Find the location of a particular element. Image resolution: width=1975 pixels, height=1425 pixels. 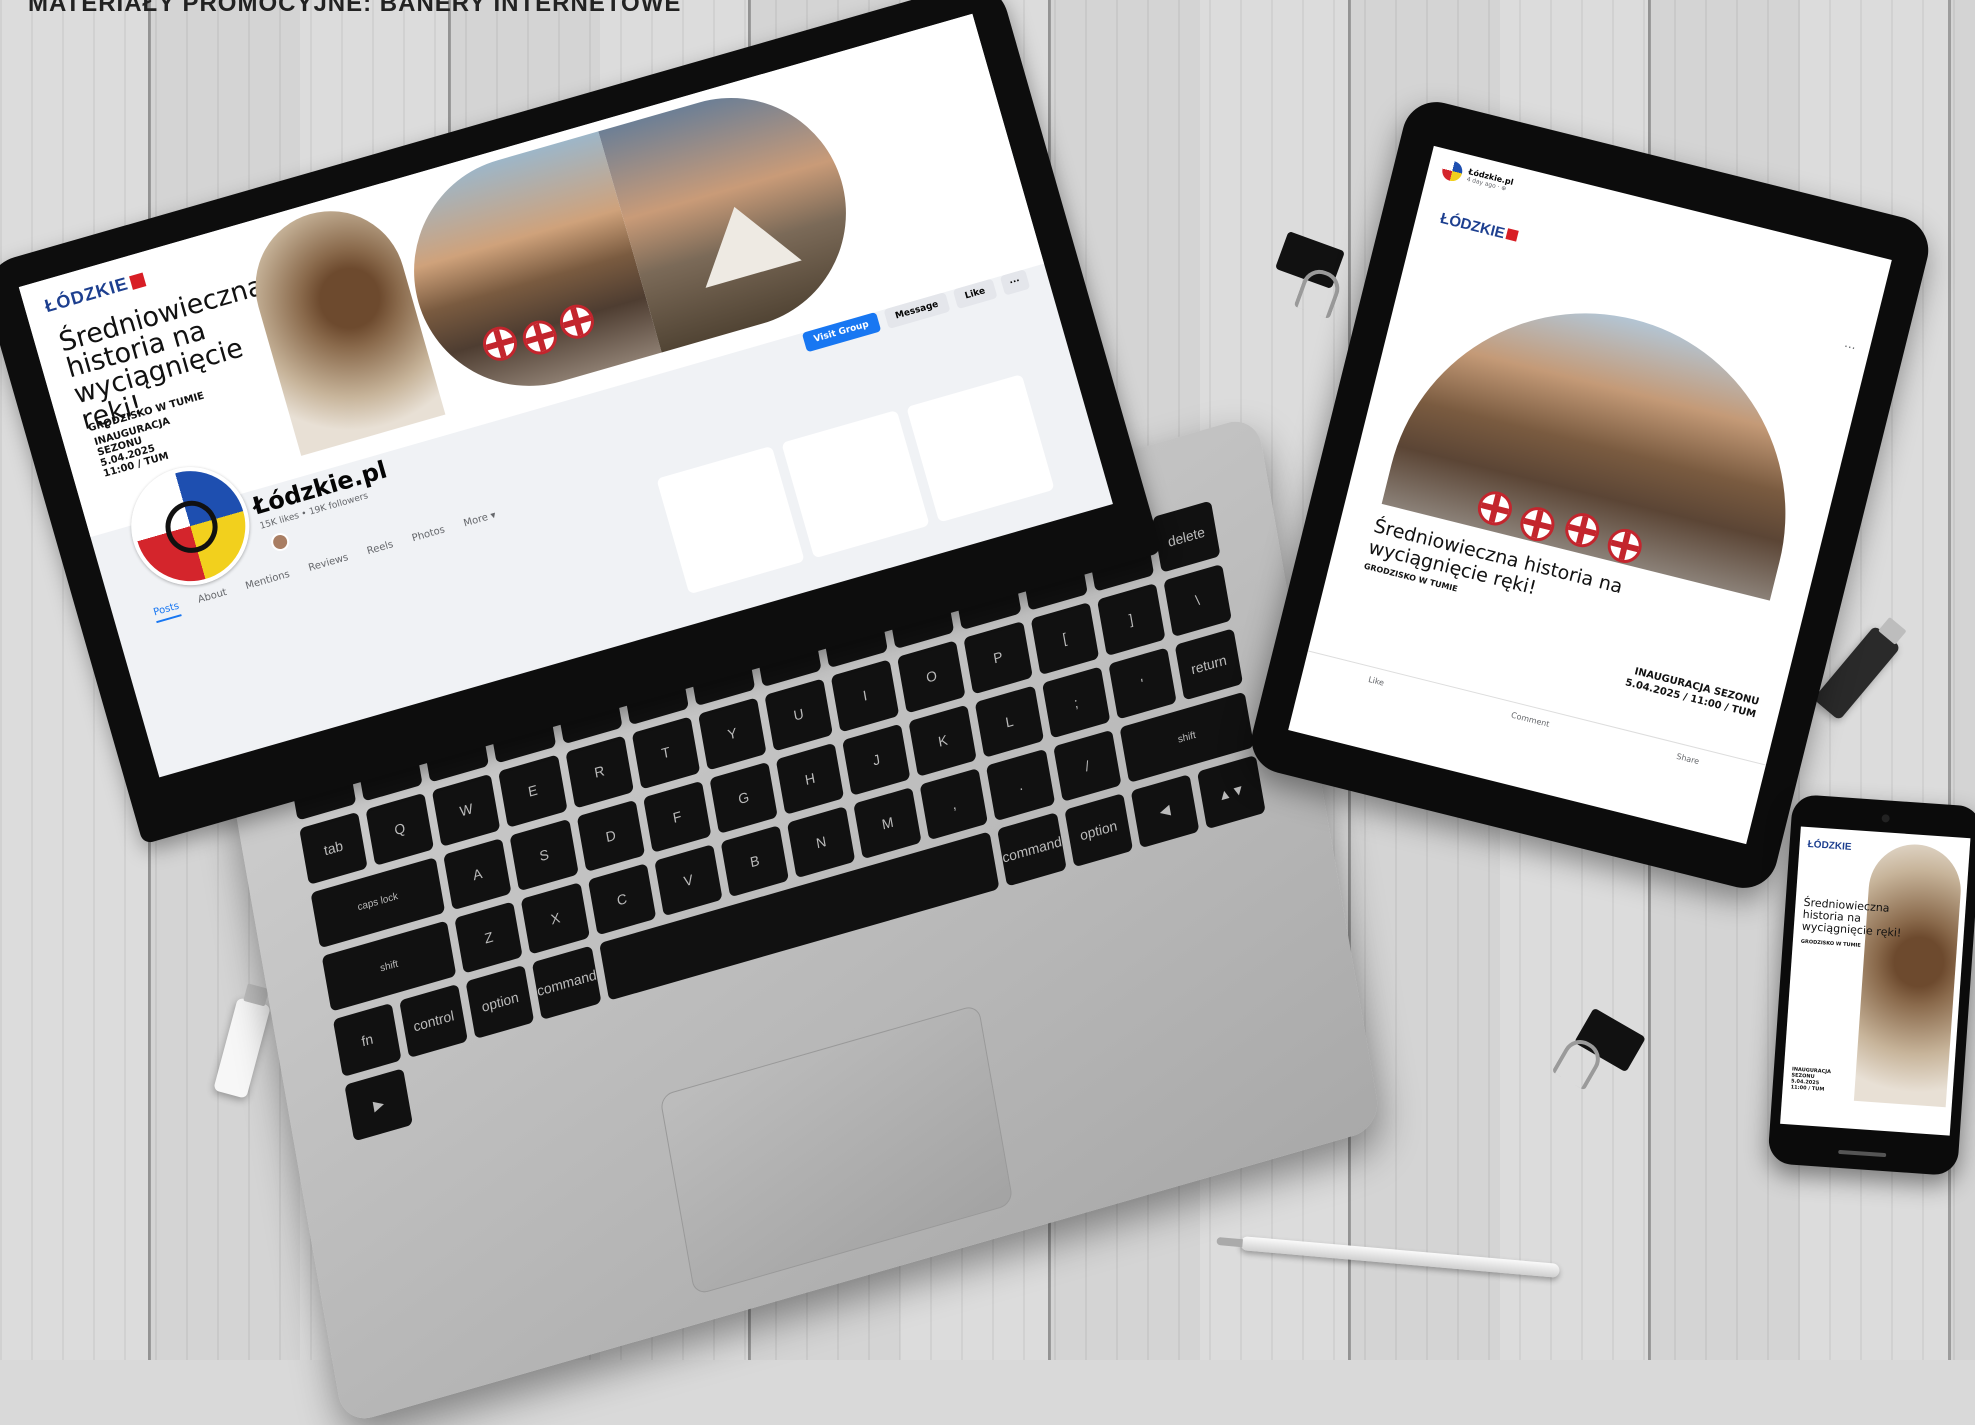

tab-reviews: Reviews is located at coordinates (329, 565).